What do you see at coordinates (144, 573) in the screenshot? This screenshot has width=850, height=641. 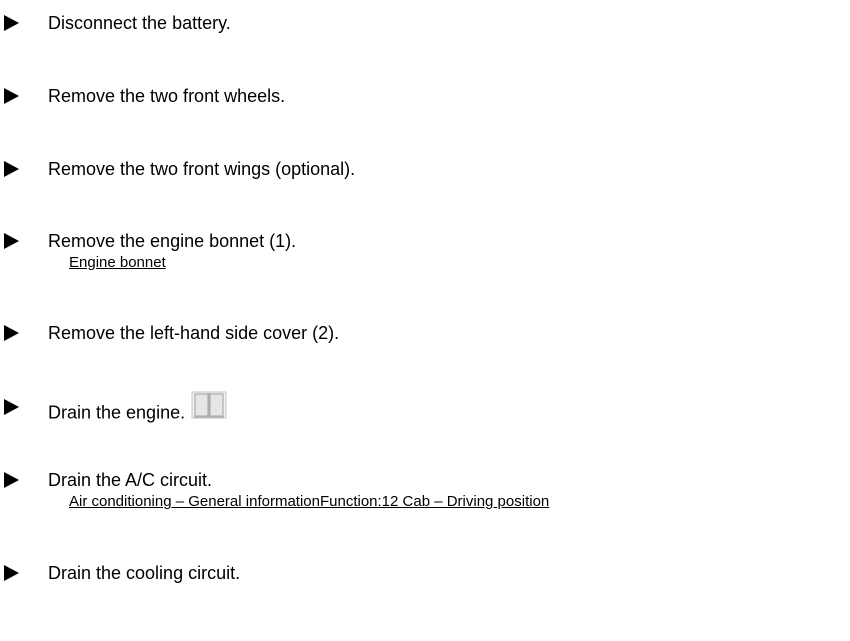 I see `step-text: Drain the cooling circuit.` at bounding box center [144, 573].